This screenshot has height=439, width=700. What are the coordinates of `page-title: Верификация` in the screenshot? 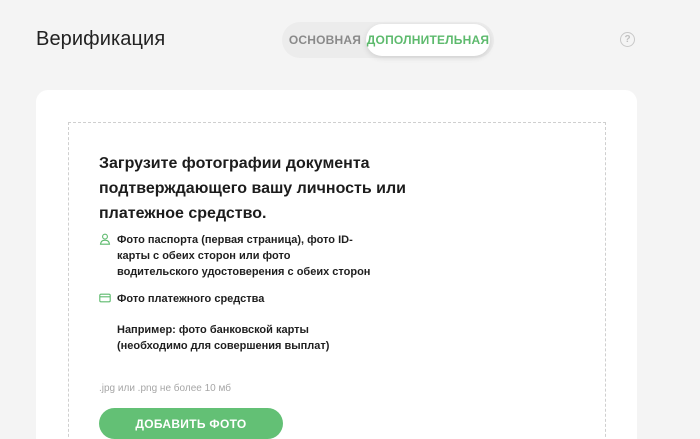 It's located at (101, 39).